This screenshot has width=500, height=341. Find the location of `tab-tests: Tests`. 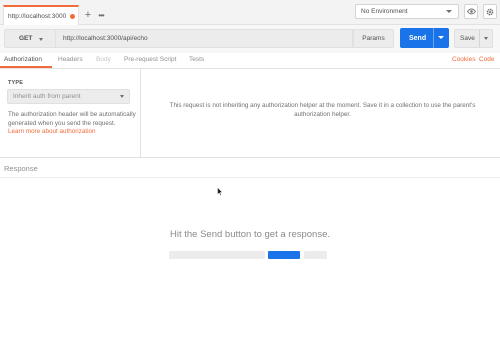

tab-tests: Tests is located at coordinates (196, 59).